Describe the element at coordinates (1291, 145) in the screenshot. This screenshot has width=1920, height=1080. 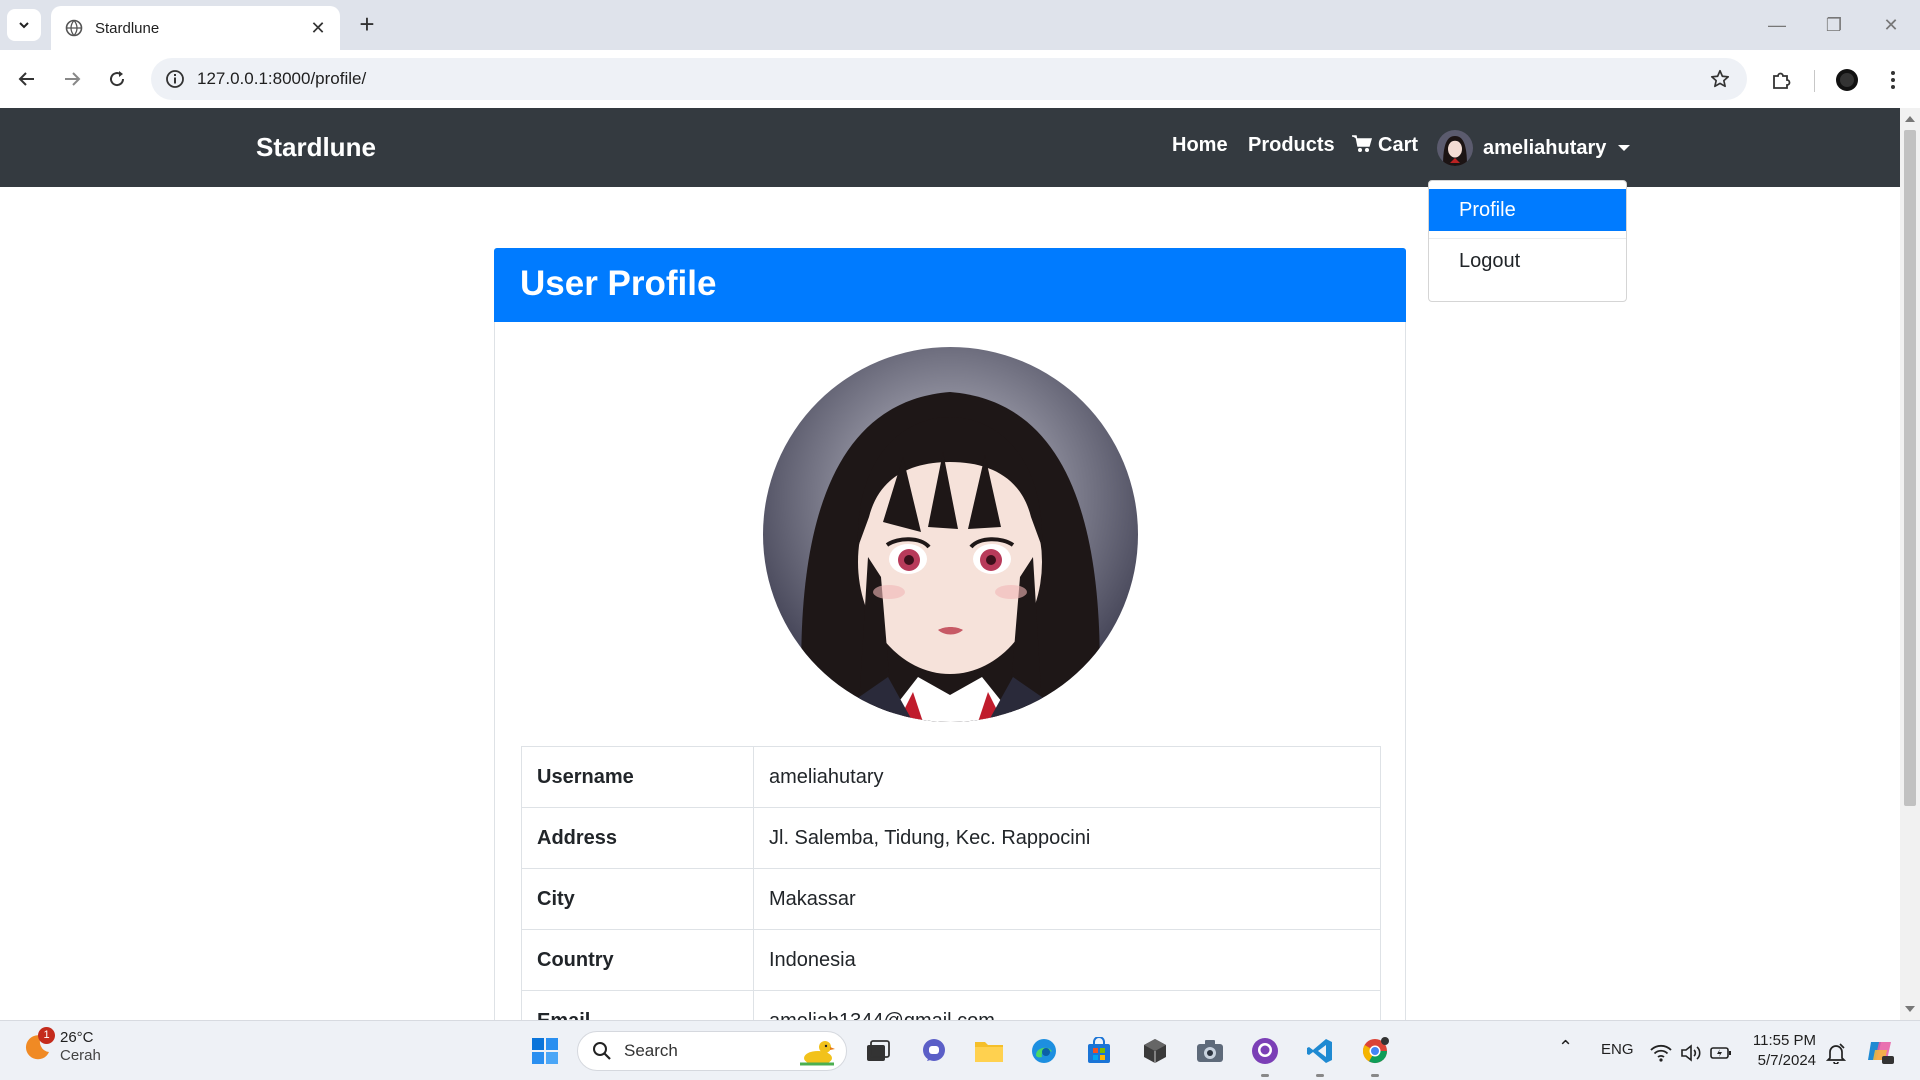
I see `nav-products-link: Products` at that location.